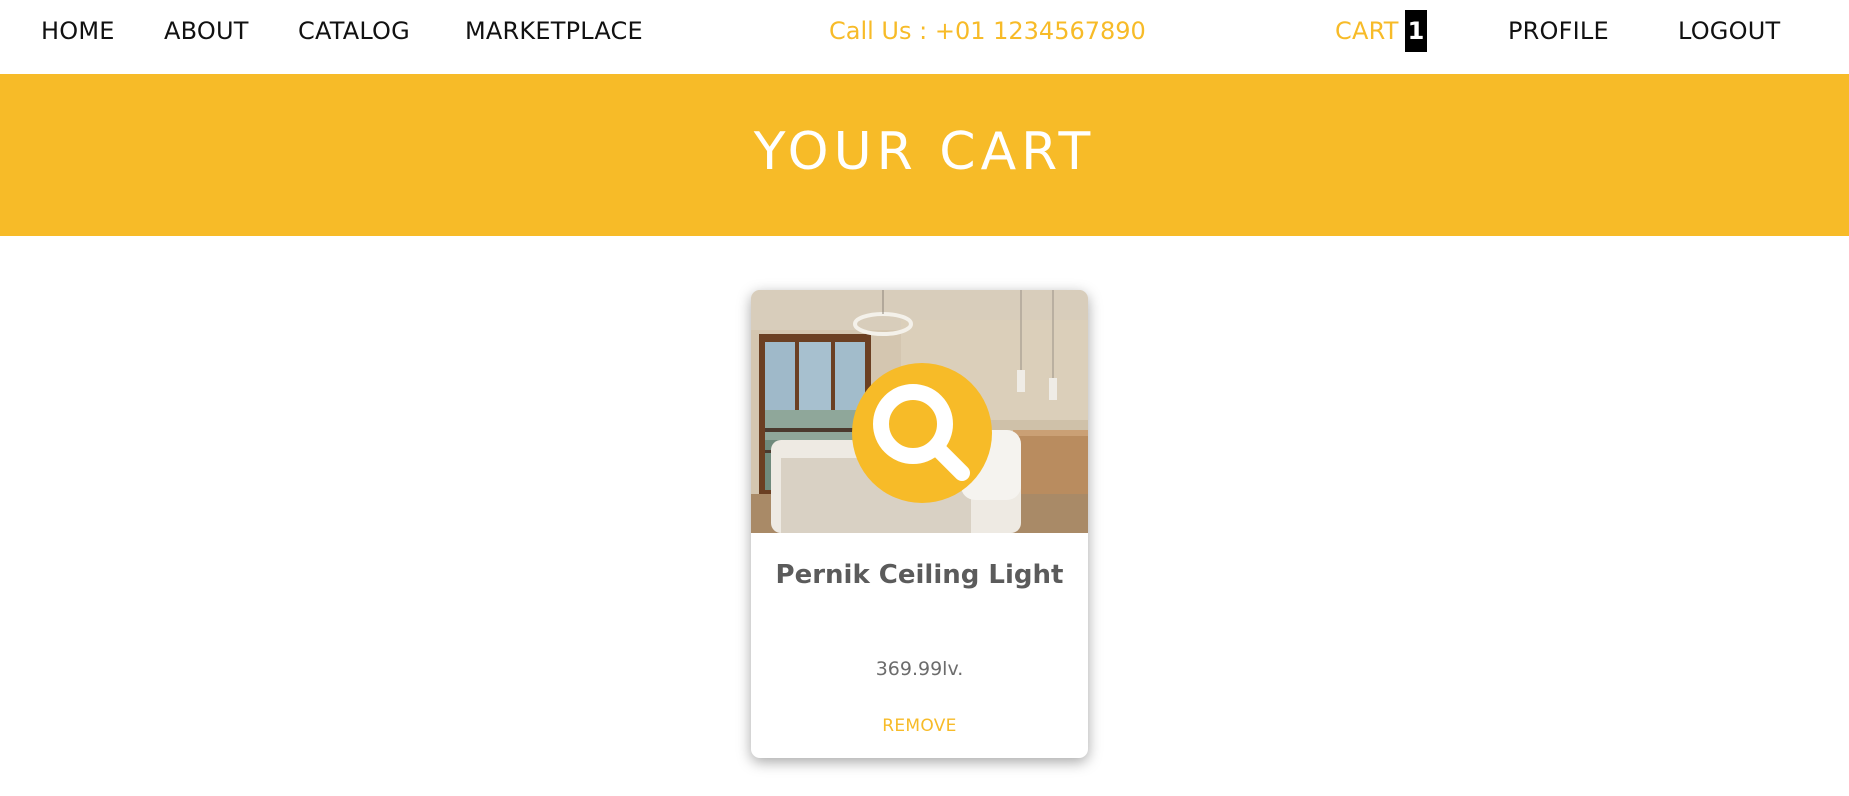  What do you see at coordinates (919, 726) in the screenshot?
I see `remove-item-button: REMOVE` at bounding box center [919, 726].